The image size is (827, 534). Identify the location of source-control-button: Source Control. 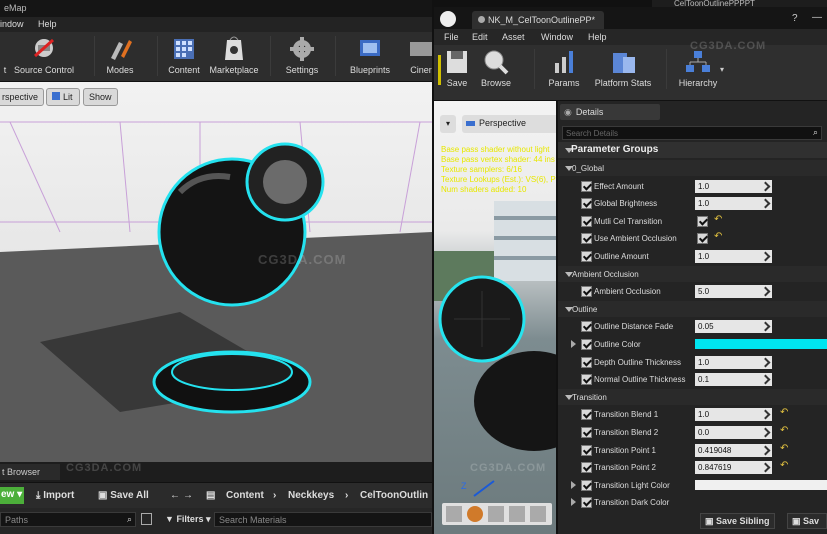
(44, 55).